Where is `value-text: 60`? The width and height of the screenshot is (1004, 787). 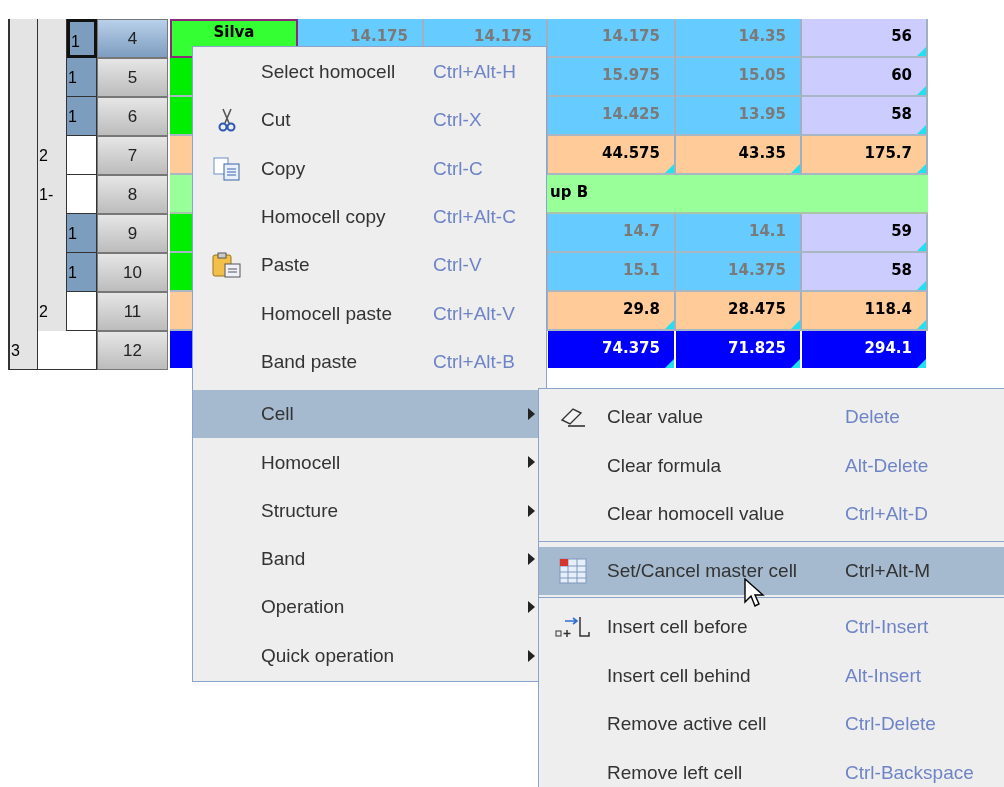
value-text: 60 is located at coordinates (901, 75).